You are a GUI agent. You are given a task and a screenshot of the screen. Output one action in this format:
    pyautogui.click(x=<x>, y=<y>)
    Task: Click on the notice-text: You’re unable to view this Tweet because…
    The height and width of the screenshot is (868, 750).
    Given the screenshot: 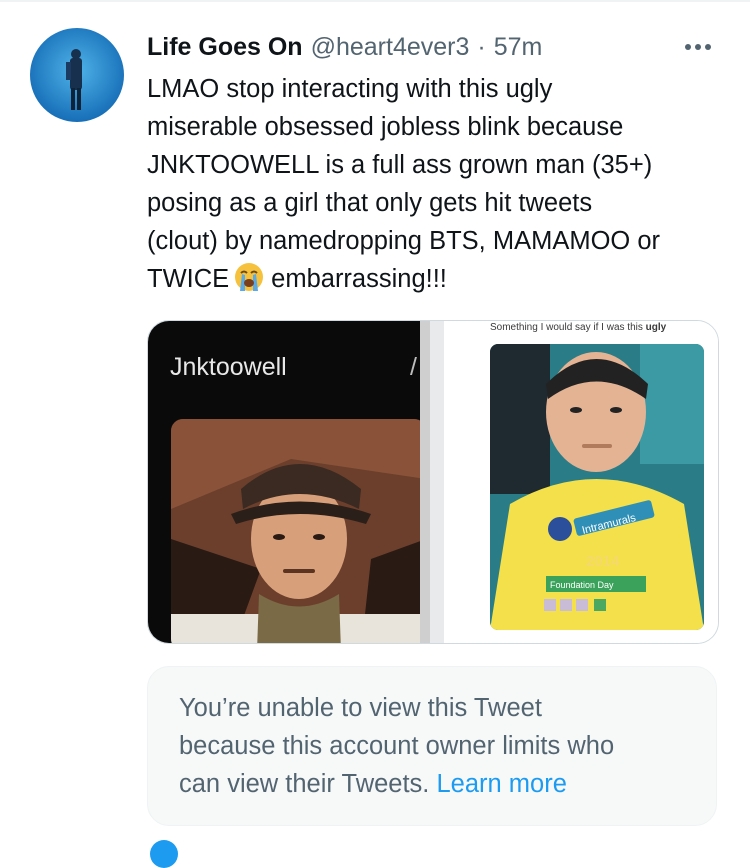 What is the action you would take?
    pyautogui.click(x=439, y=746)
    